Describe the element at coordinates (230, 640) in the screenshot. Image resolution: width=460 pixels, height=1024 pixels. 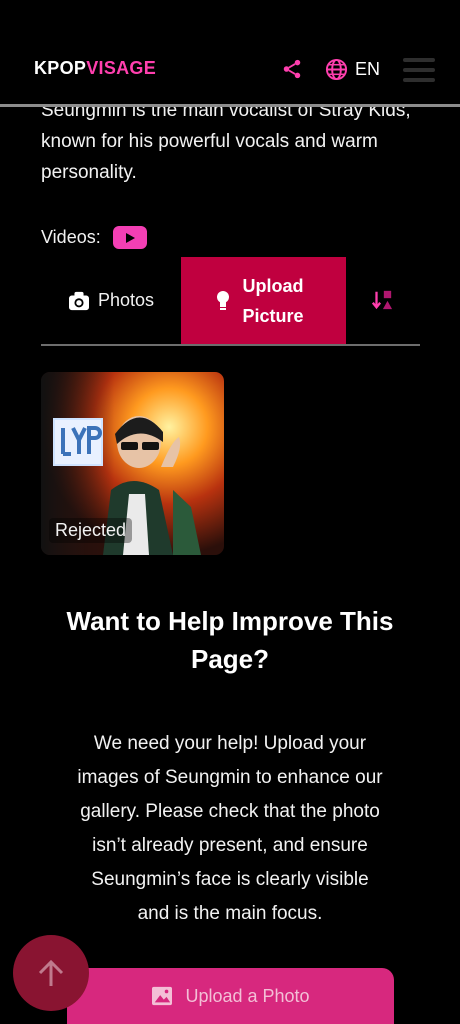
I see `help-heading: Want to Help Improve This Page?` at that location.